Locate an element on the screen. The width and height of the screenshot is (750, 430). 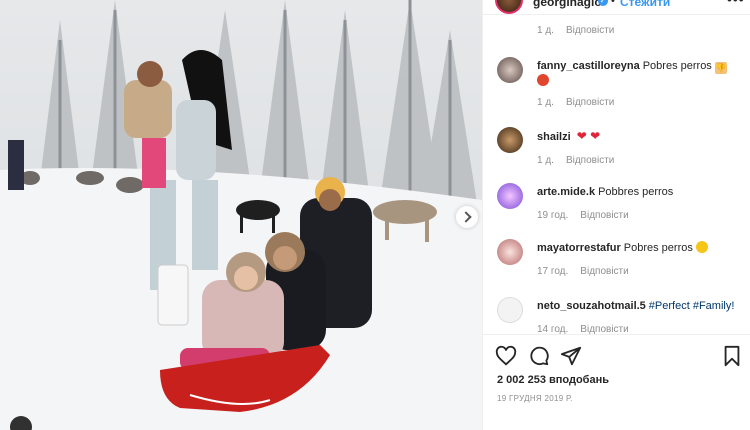
commenter-username: fanny_castilloreyna is located at coordinates (588, 66).